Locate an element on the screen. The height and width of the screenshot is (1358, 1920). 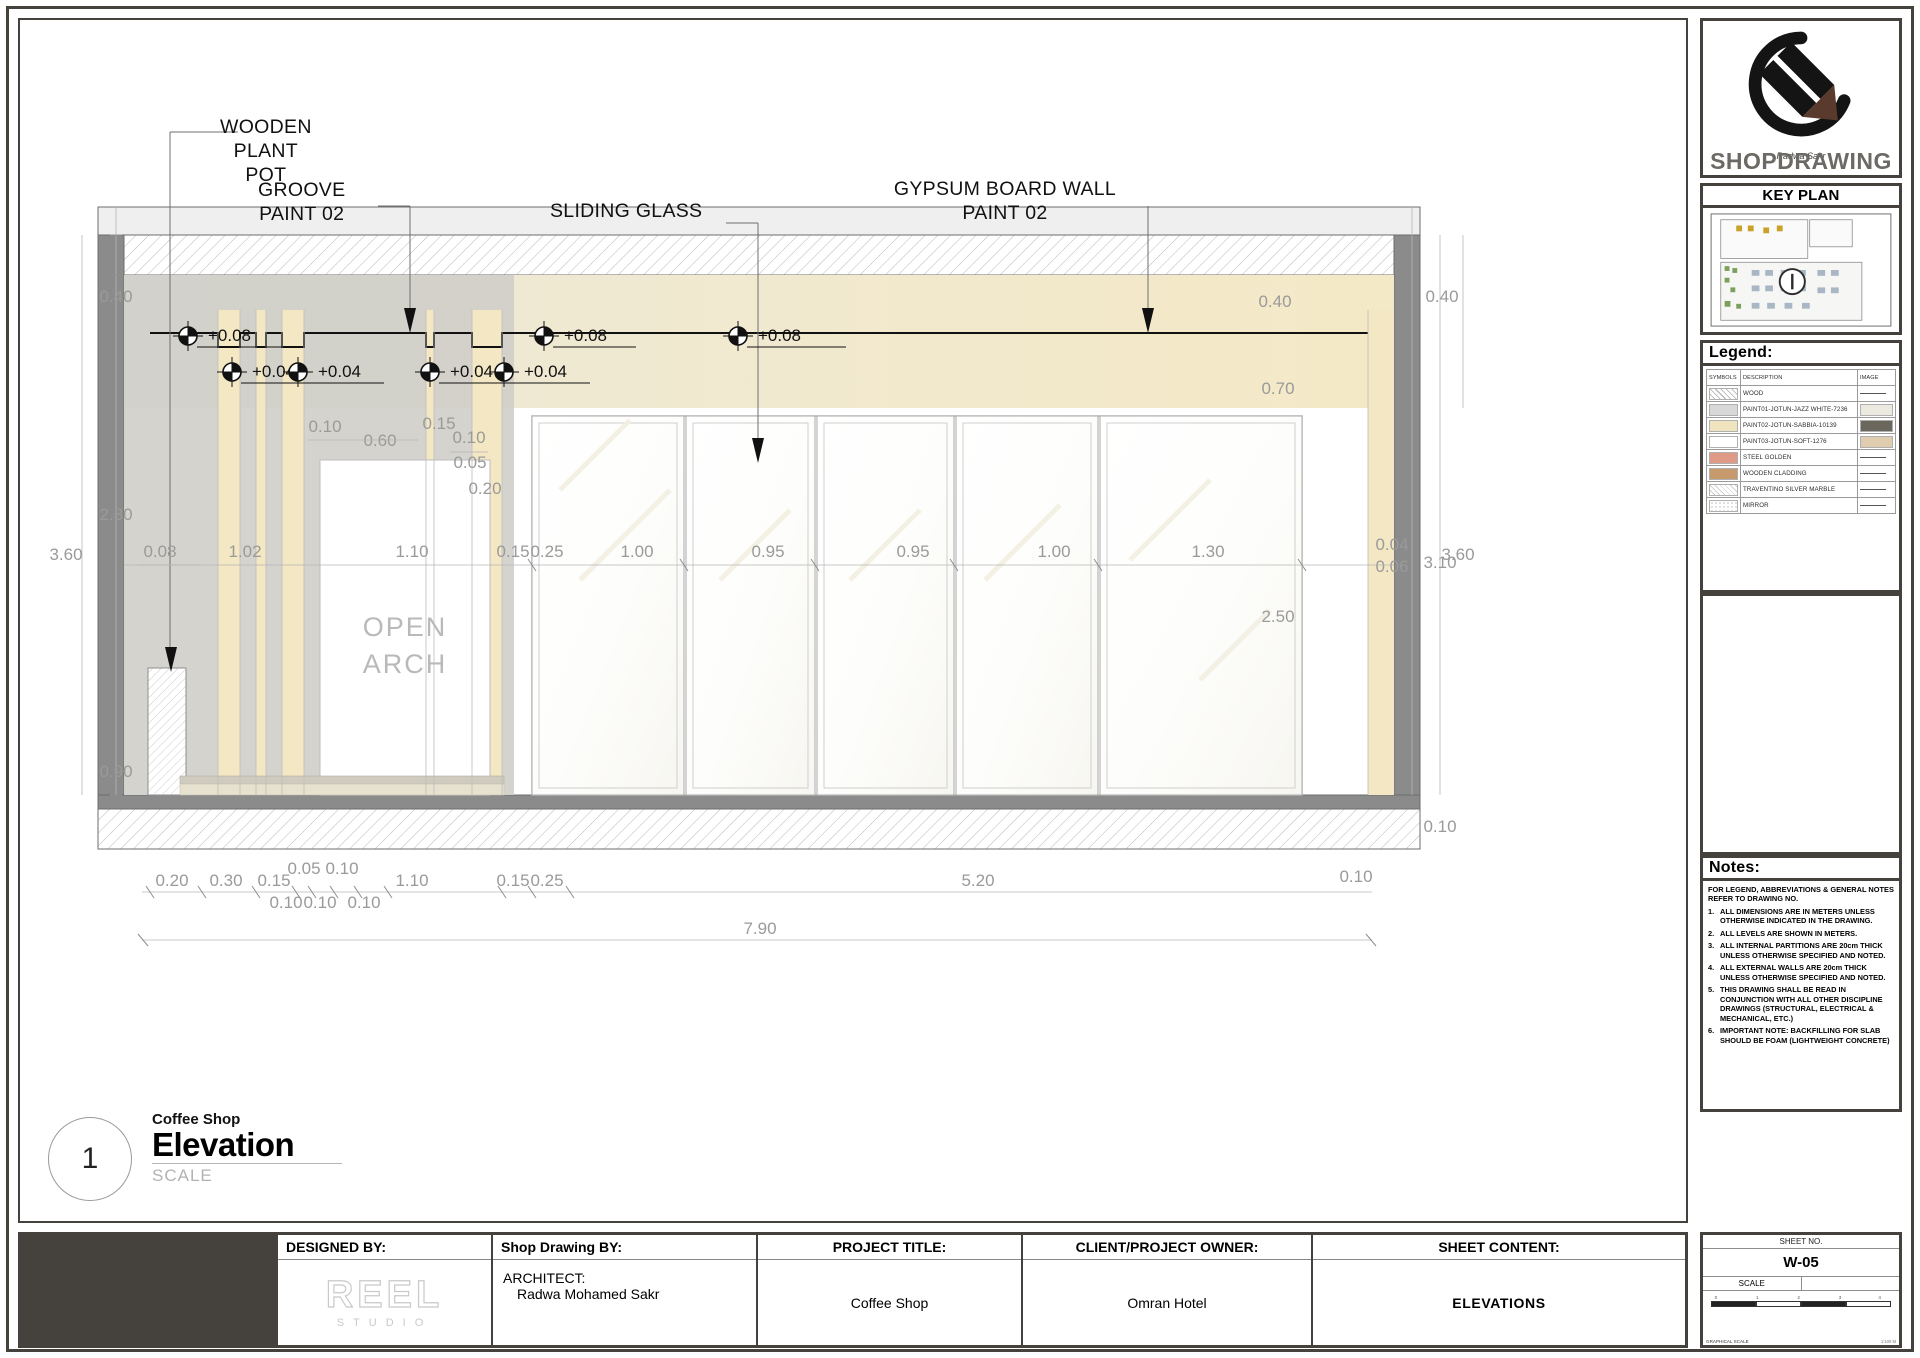
sheet-no-value: W-05 is located at coordinates (1801, 1263).